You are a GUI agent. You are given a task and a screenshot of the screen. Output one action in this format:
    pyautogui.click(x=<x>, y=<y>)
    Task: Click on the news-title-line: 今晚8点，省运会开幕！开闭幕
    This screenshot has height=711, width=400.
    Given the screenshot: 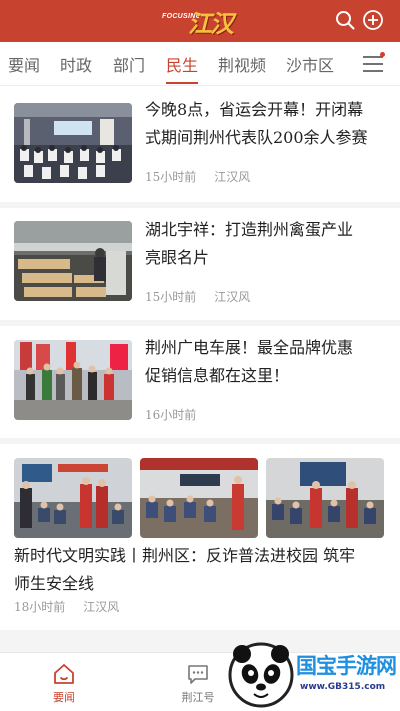 What is the action you would take?
    pyautogui.click(x=254, y=109)
    